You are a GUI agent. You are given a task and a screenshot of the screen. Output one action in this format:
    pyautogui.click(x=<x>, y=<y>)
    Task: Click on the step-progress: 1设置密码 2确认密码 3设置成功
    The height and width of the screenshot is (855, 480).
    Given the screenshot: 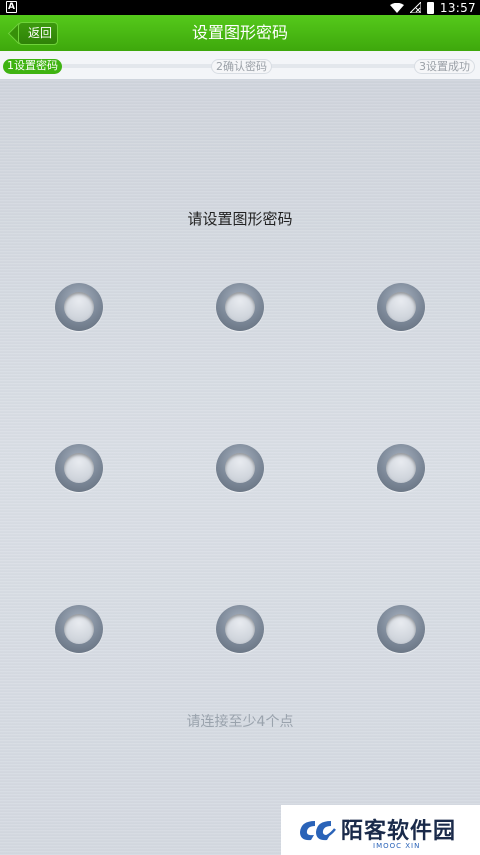 What is the action you would take?
    pyautogui.click(x=240, y=65)
    